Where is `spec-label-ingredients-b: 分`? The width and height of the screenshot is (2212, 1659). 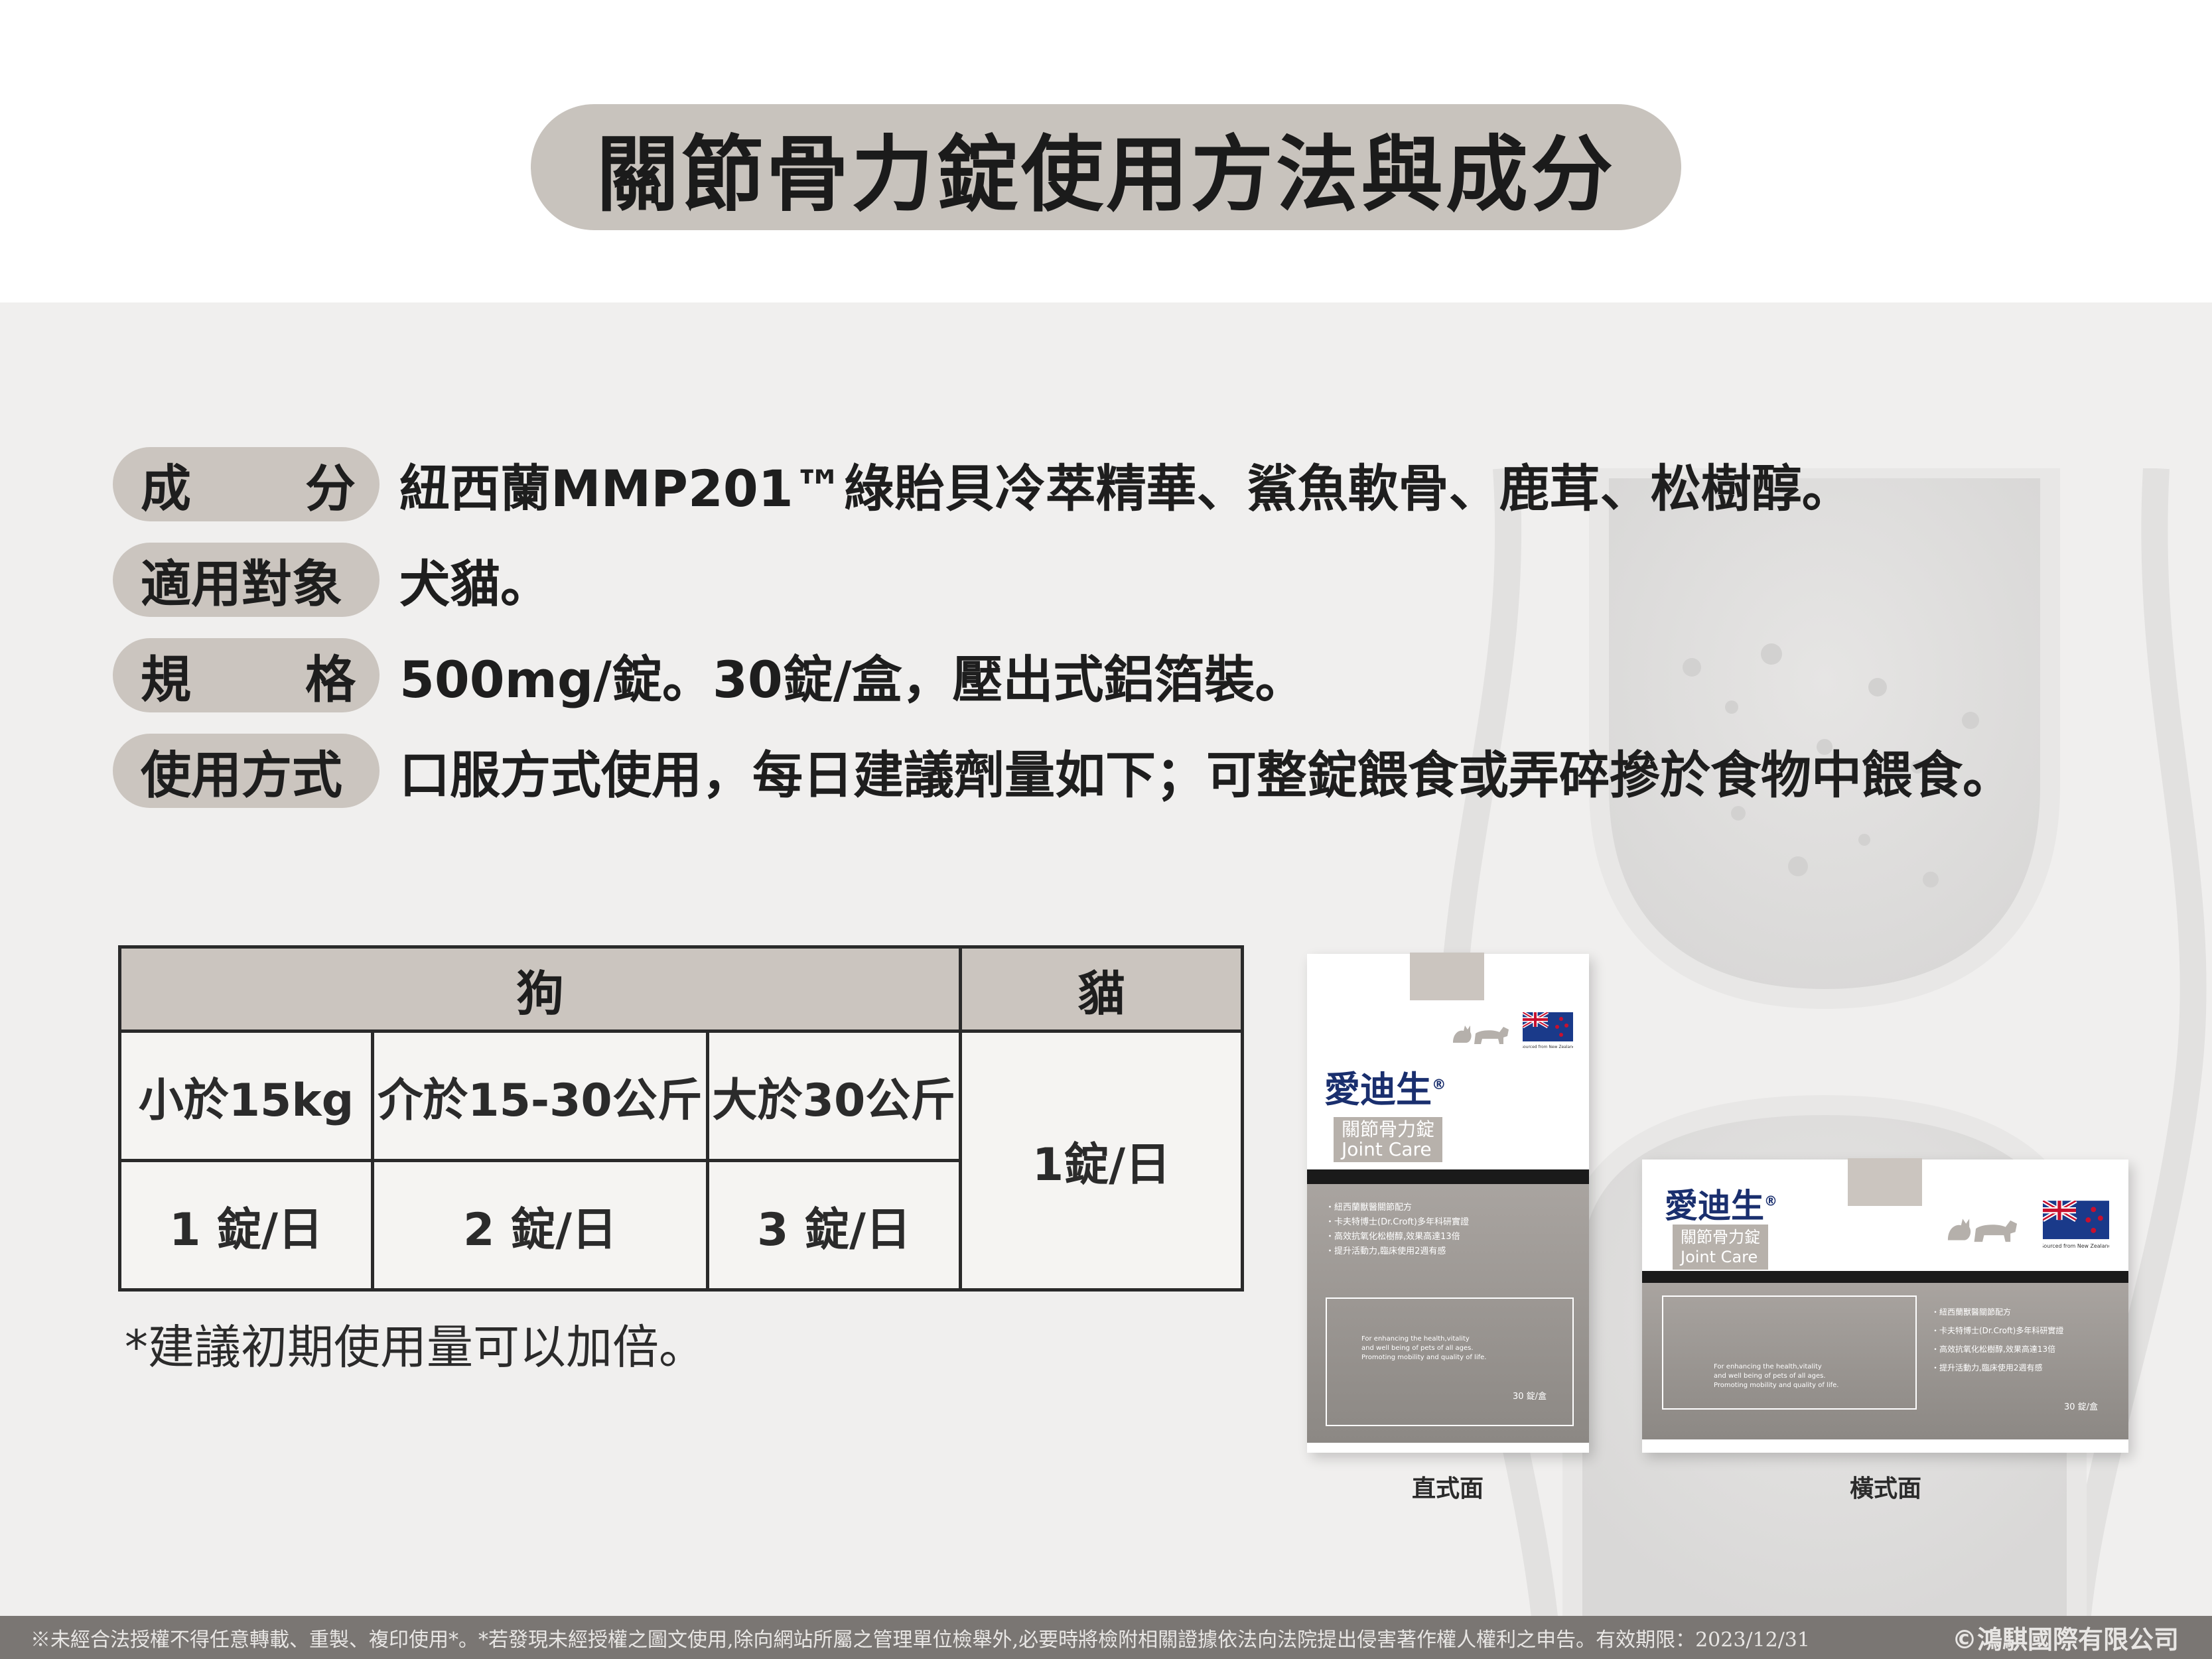 spec-label-ingredients-b: 分 is located at coordinates (330, 489).